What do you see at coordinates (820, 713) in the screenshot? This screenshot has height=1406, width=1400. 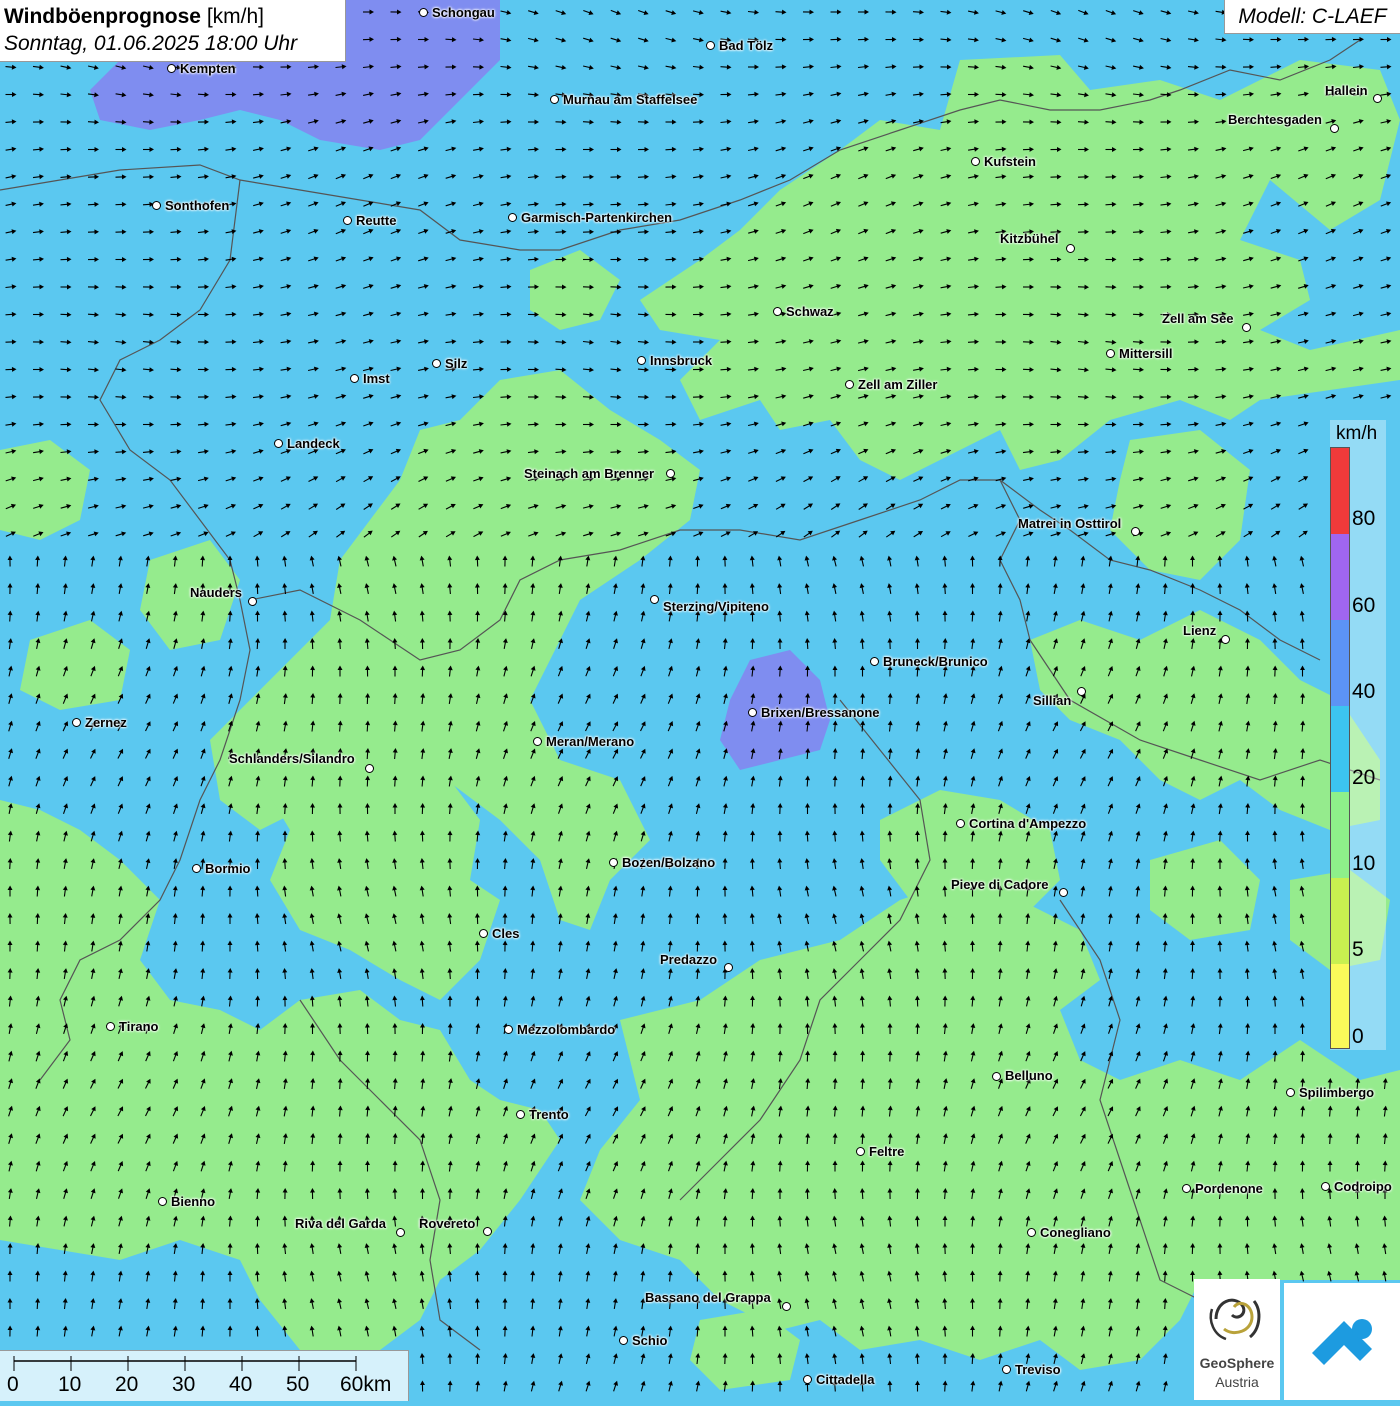 I see `city-label: Brixen/Bressanone` at bounding box center [820, 713].